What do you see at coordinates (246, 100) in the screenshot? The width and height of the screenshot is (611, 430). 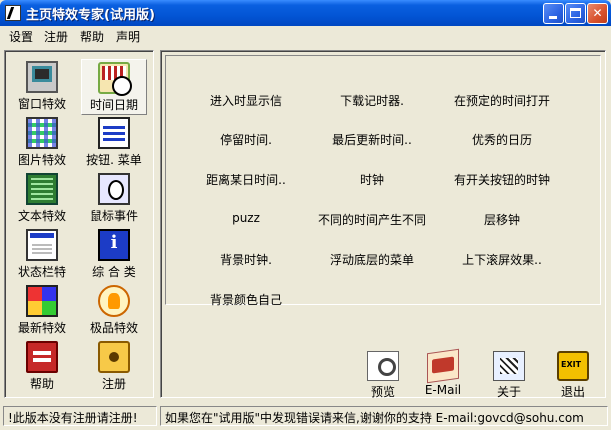 I see `effect-item: 进入时显示信` at bounding box center [246, 100].